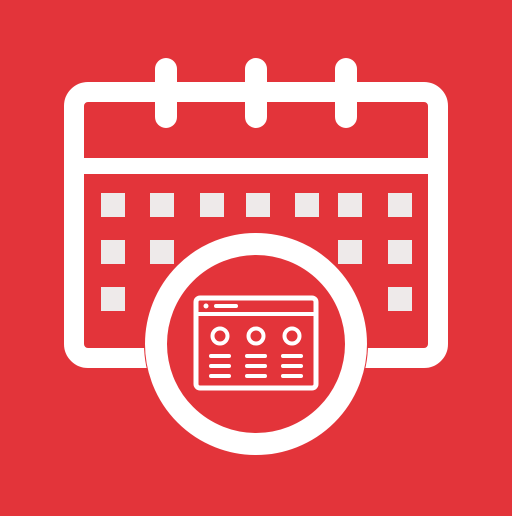  What do you see at coordinates (206, 306) in the screenshot?
I see `browser-titlebar-dot` at bounding box center [206, 306].